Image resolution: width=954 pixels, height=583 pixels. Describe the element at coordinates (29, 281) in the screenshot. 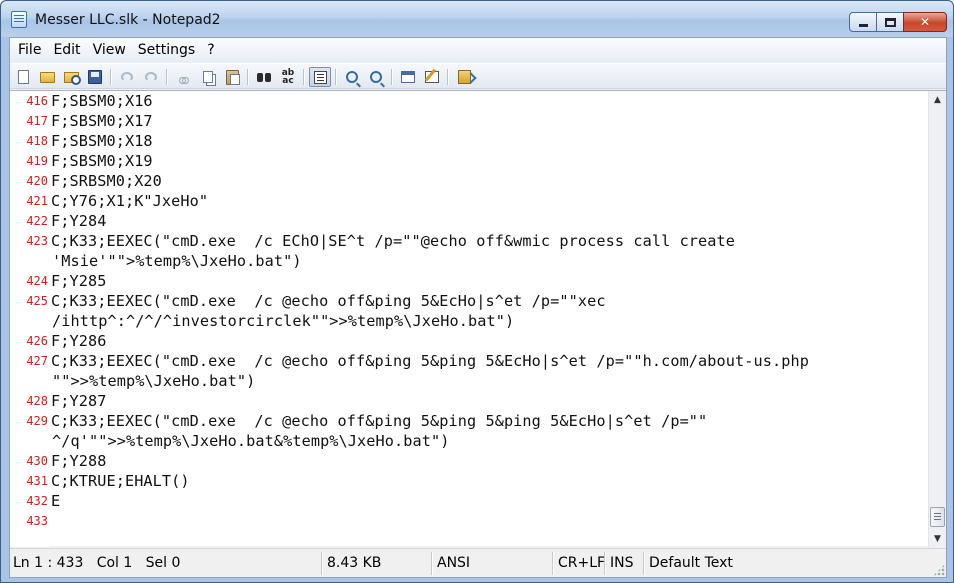

I see `line-number: 424` at that location.